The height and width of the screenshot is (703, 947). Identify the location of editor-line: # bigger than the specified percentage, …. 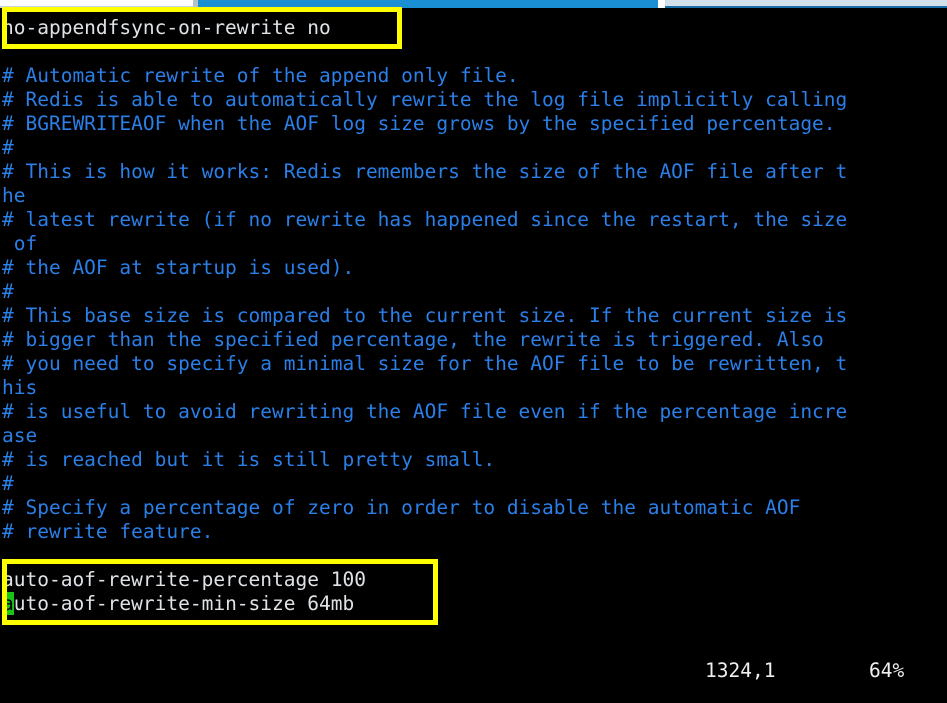
(413, 340).